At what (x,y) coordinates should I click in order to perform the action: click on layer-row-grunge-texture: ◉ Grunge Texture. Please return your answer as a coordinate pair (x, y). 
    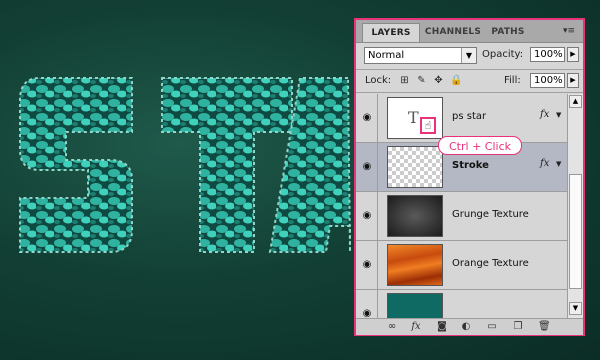
    Looking at the image, I should click on (461, 216).